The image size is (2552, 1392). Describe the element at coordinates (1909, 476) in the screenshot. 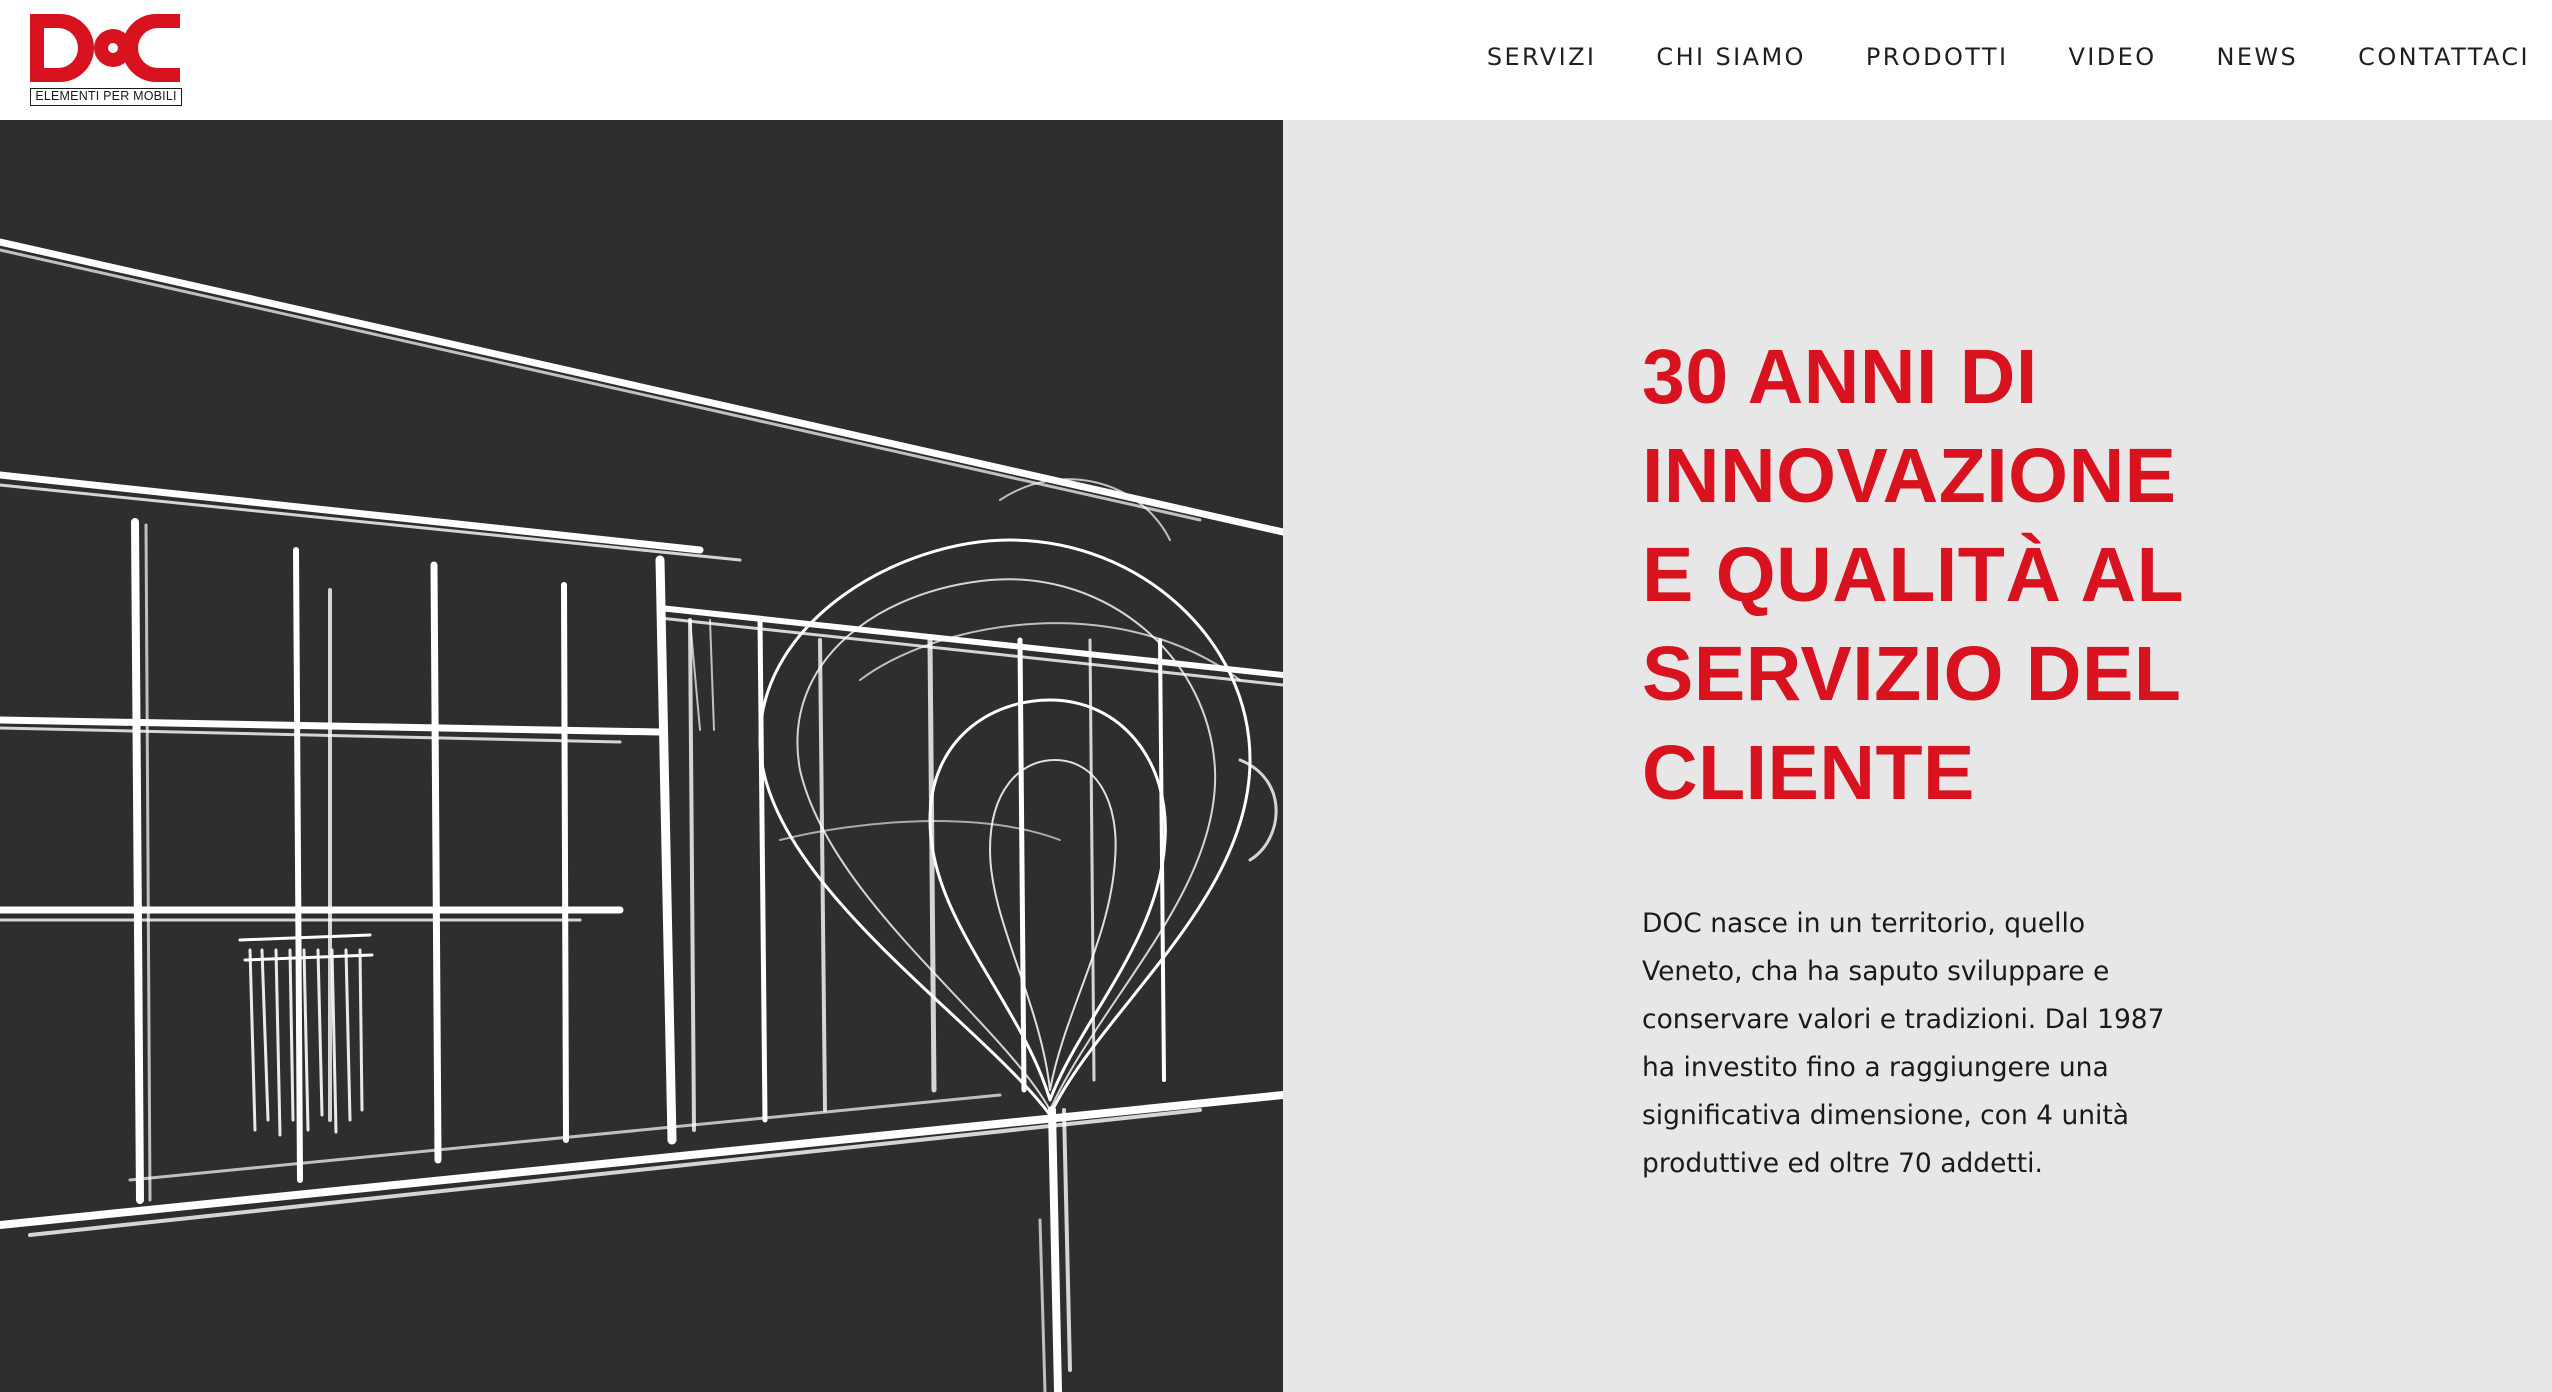

I see `headline-line: INNOVAZIONE` at that location.